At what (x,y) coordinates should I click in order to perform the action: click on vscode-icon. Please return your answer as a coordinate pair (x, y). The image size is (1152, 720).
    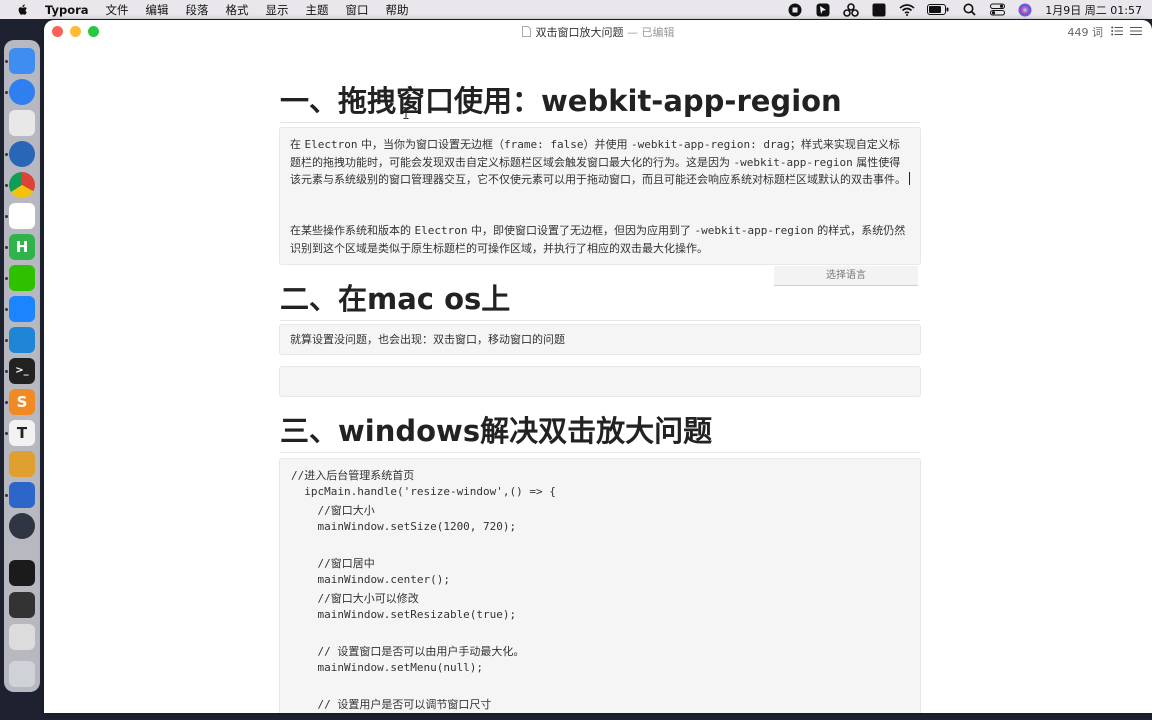
    Looking at the image, I should click on (22, 340).